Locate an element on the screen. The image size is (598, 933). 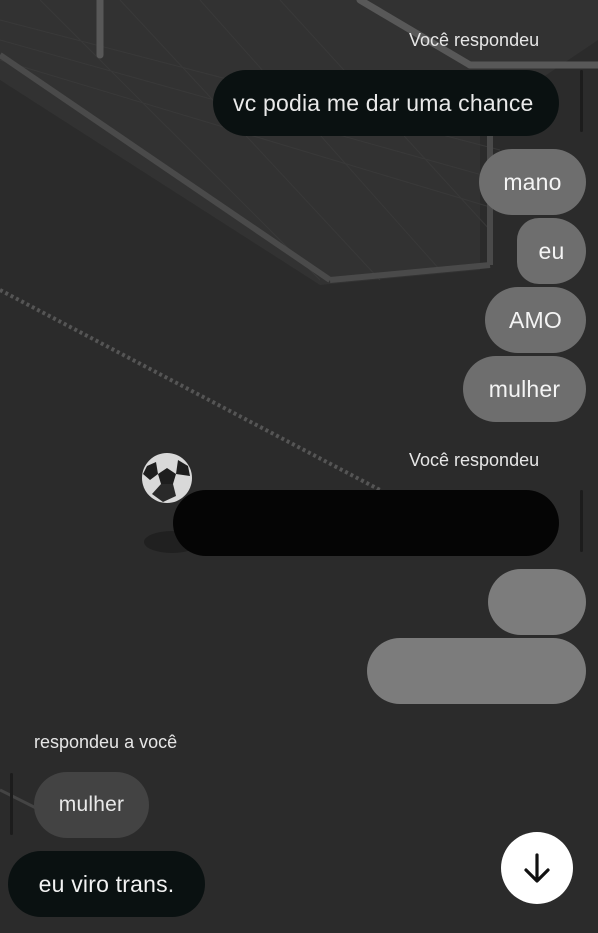
incoming-quoted-message: mulher is located at coordinates (91, 805).